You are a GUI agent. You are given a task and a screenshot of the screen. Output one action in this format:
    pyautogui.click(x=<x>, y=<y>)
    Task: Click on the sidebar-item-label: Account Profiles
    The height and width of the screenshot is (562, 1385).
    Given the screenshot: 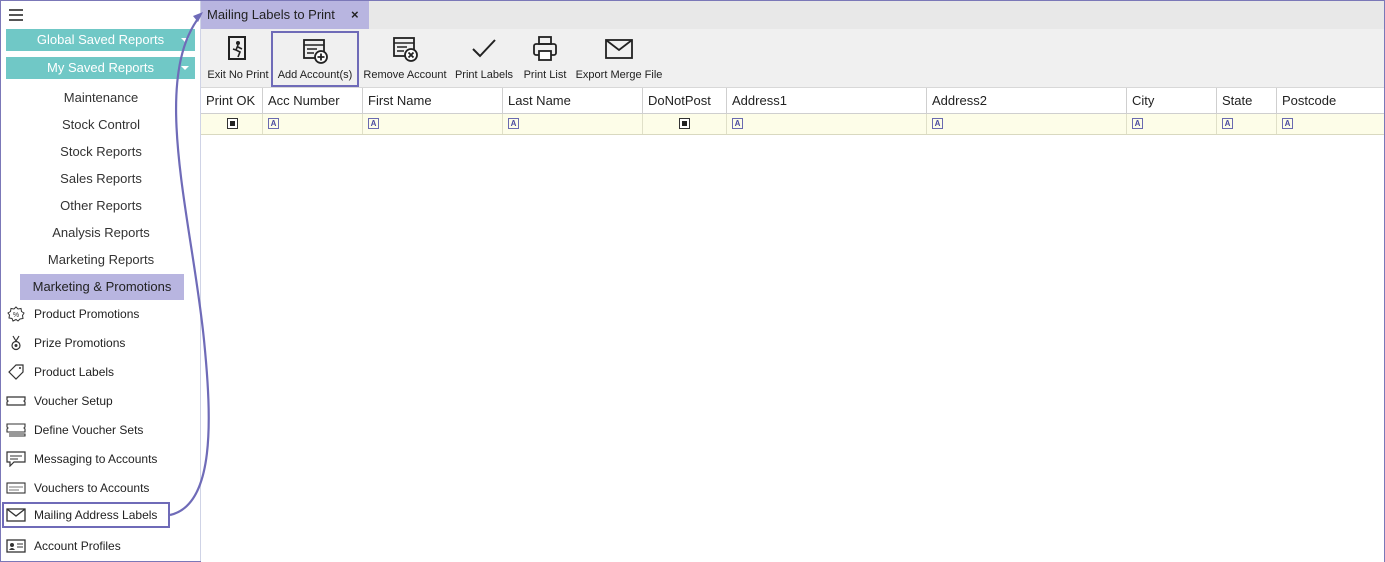 What is the action you would take?
    pyautogui.click(x=77, y=546)
    